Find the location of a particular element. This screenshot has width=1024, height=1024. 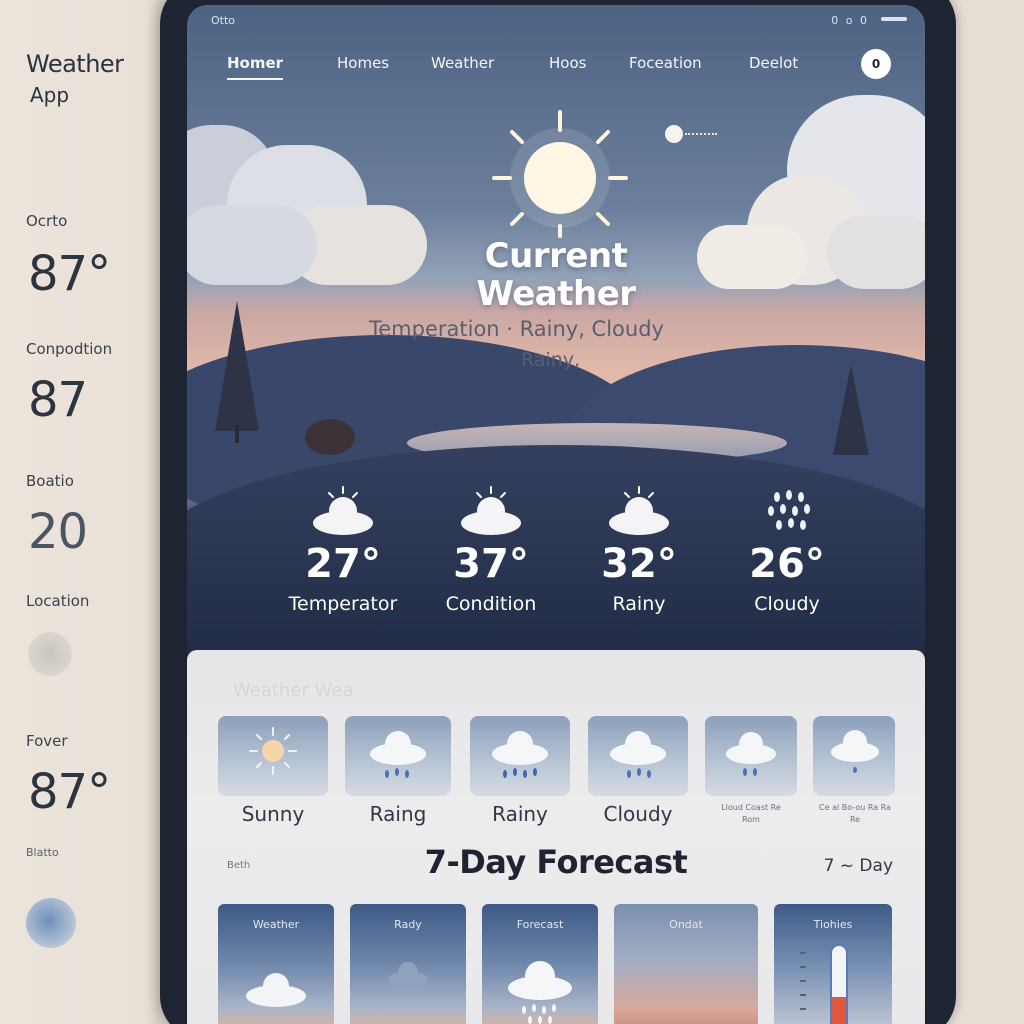

current-stat-label: Condition is located at coordinates (491, 604).